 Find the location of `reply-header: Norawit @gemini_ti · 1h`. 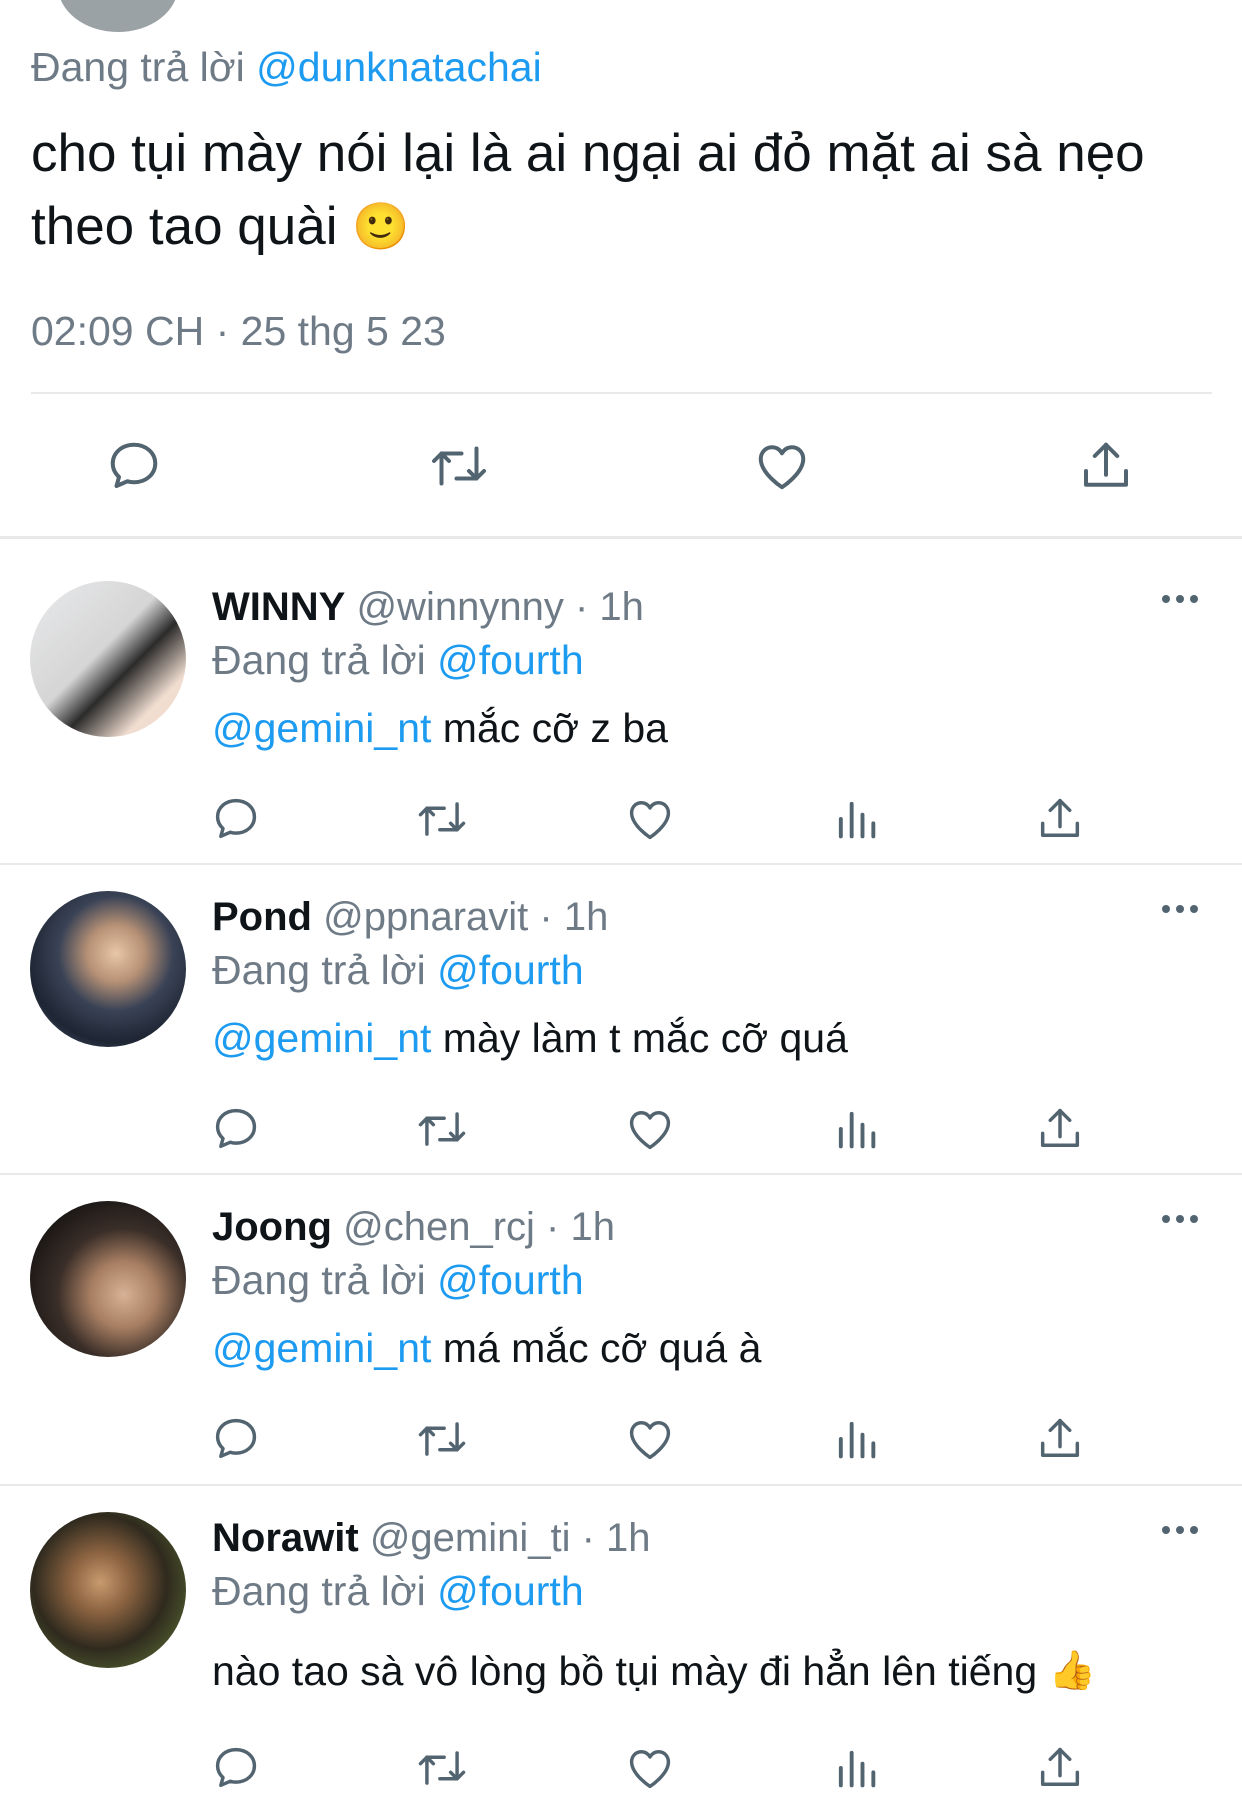

reply-header: Norawit @gemini_ti · 1h is located at coordinates (431, 1538).